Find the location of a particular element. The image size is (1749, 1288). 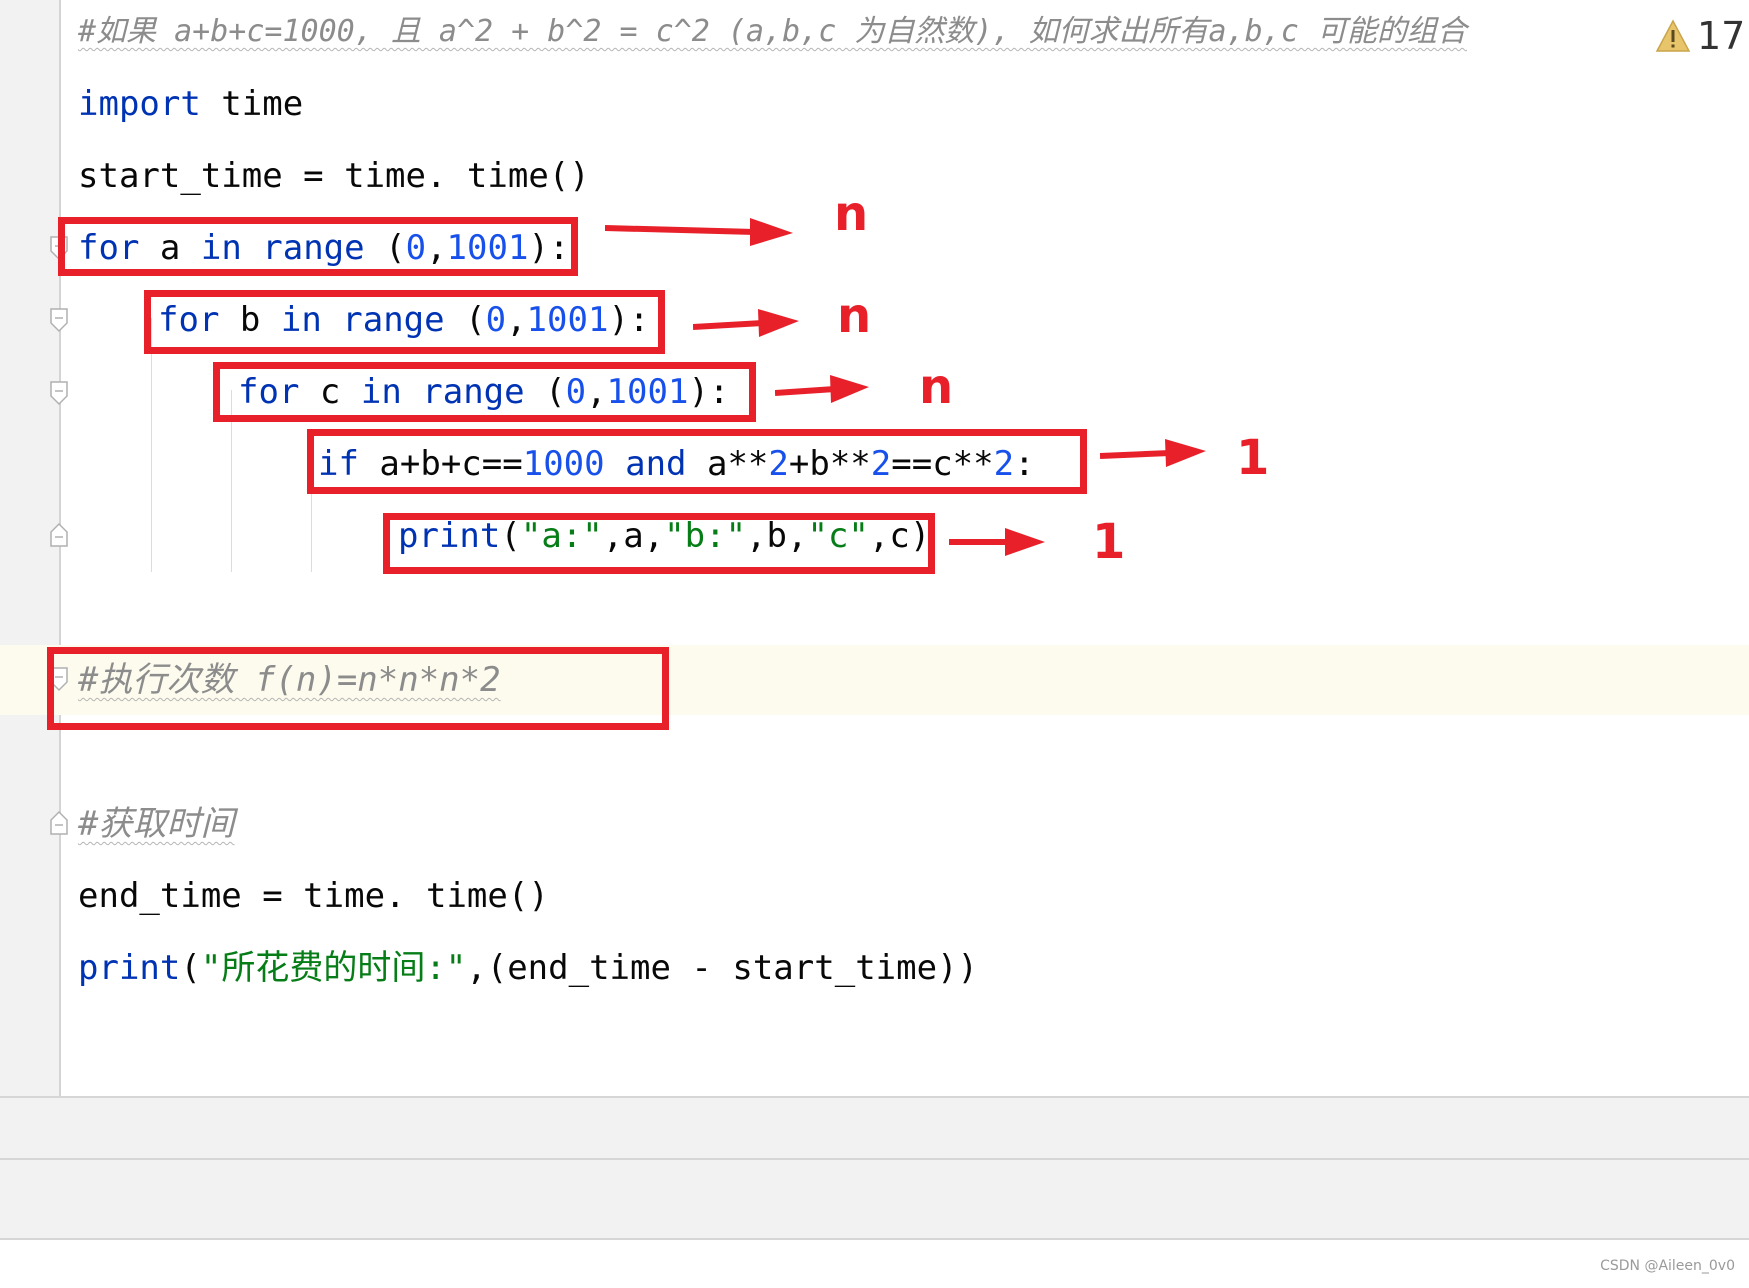

annotation-box-if is located at coordinates (697, 461).